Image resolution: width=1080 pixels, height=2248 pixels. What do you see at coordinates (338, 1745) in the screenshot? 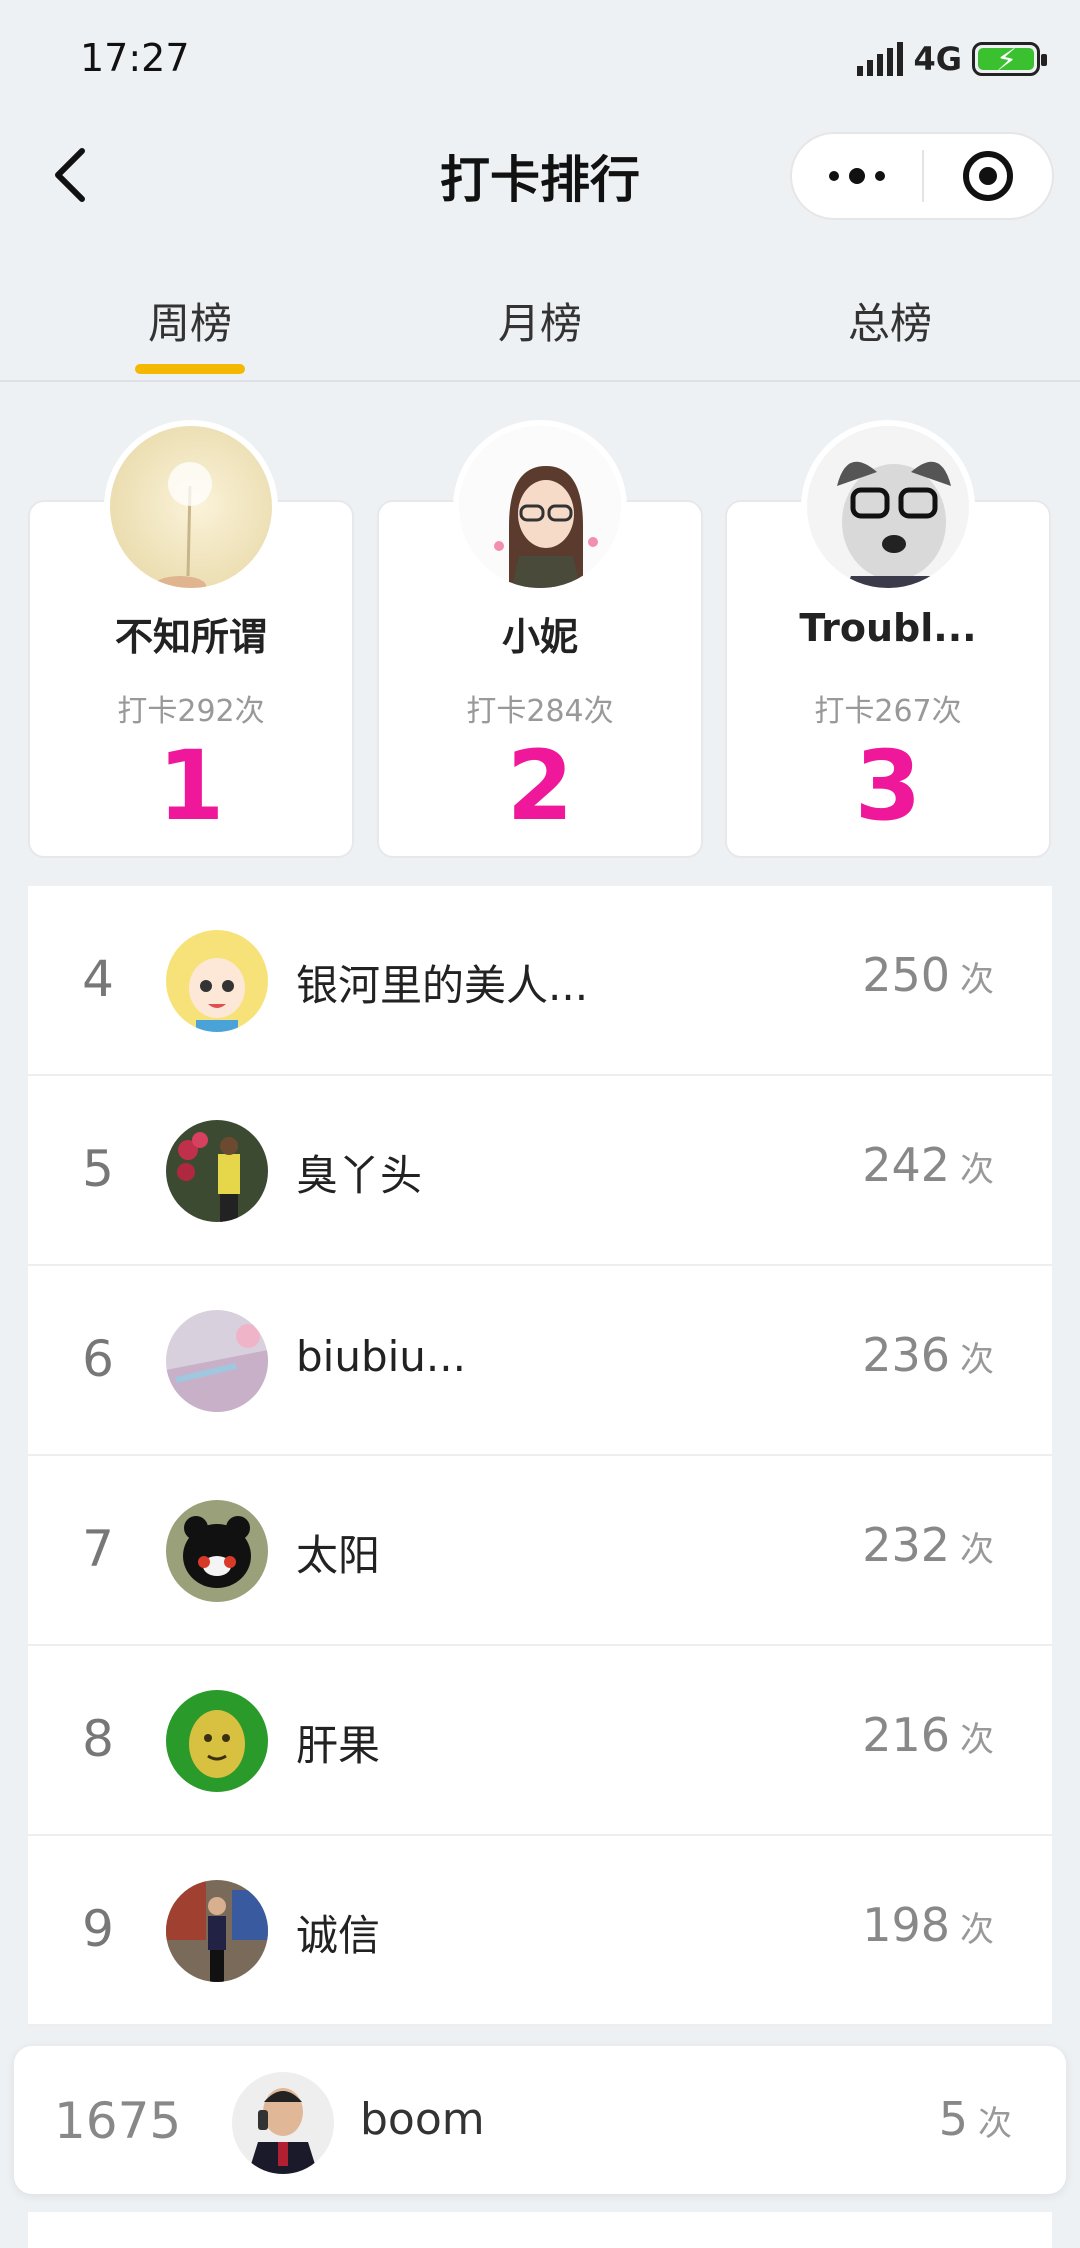
I see `row-name: 肝果` at bounding box center [338, 1745].